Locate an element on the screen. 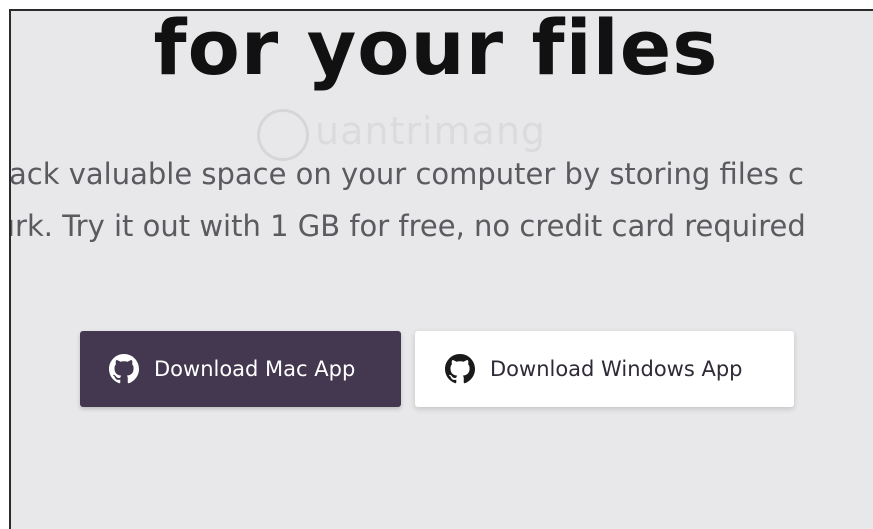 This screenshot has width=873, height=529. download-windows-app-label: Download Windows App is located at coordinates (616, 369).